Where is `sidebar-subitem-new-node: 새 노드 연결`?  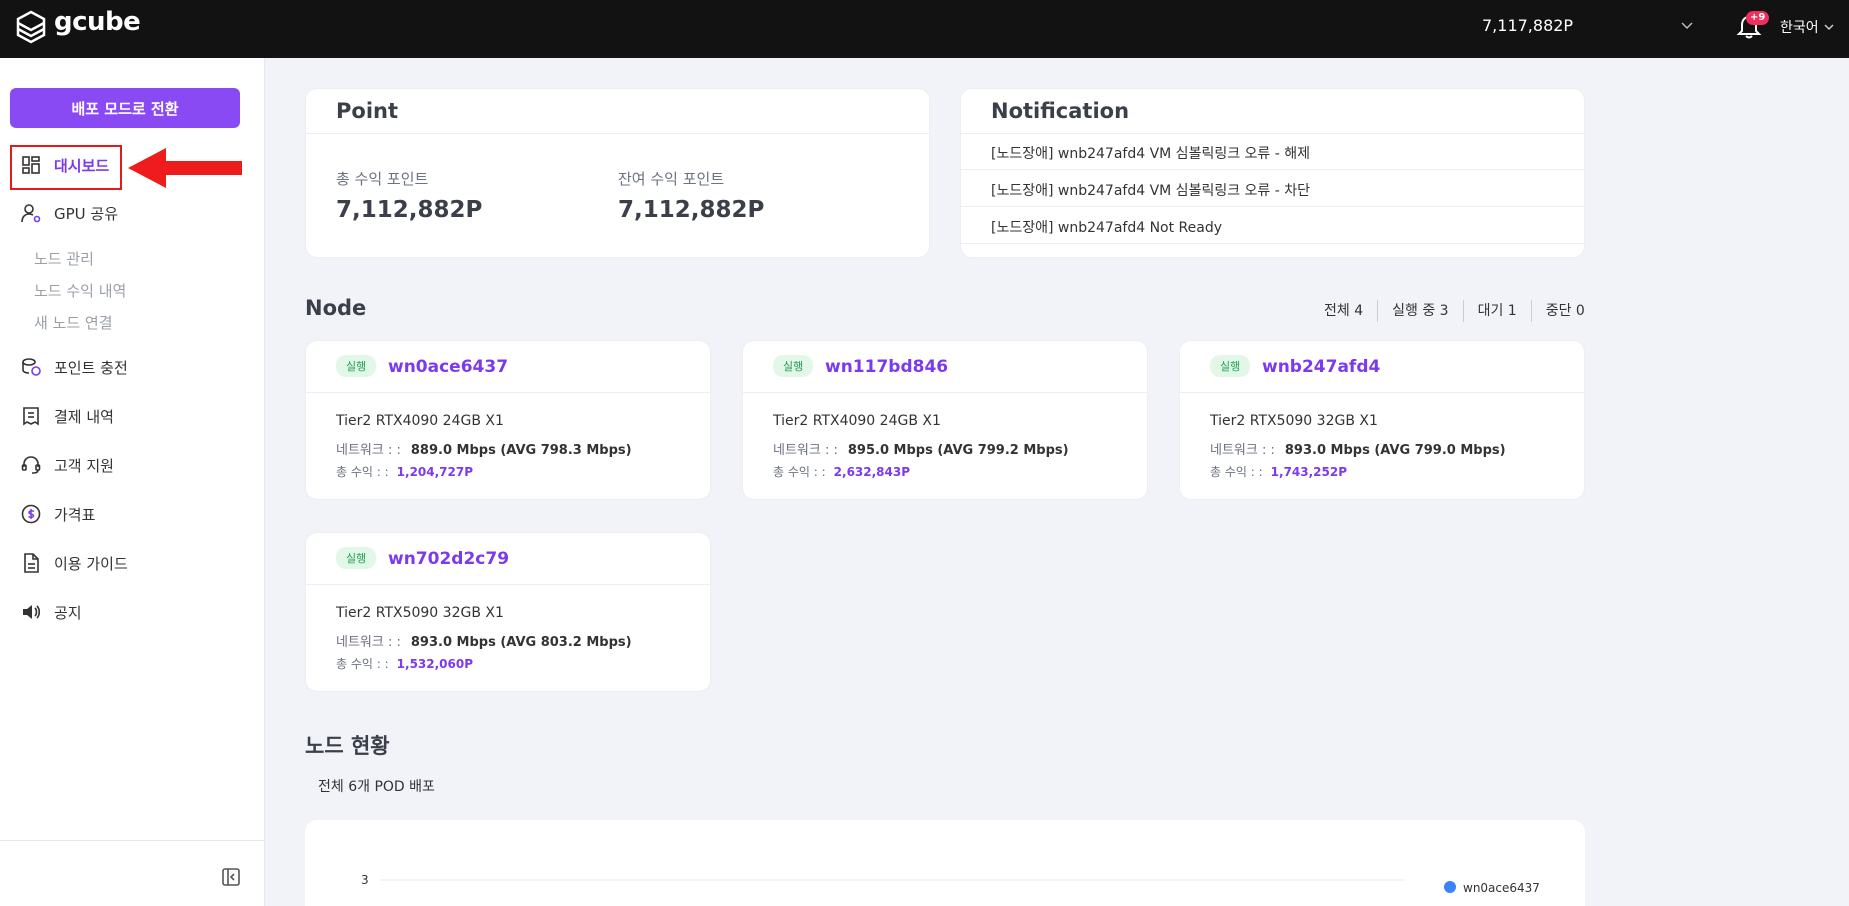
sidebar-subitem-new-node: 새 노드 연결 is located at coordinates (73, 322).